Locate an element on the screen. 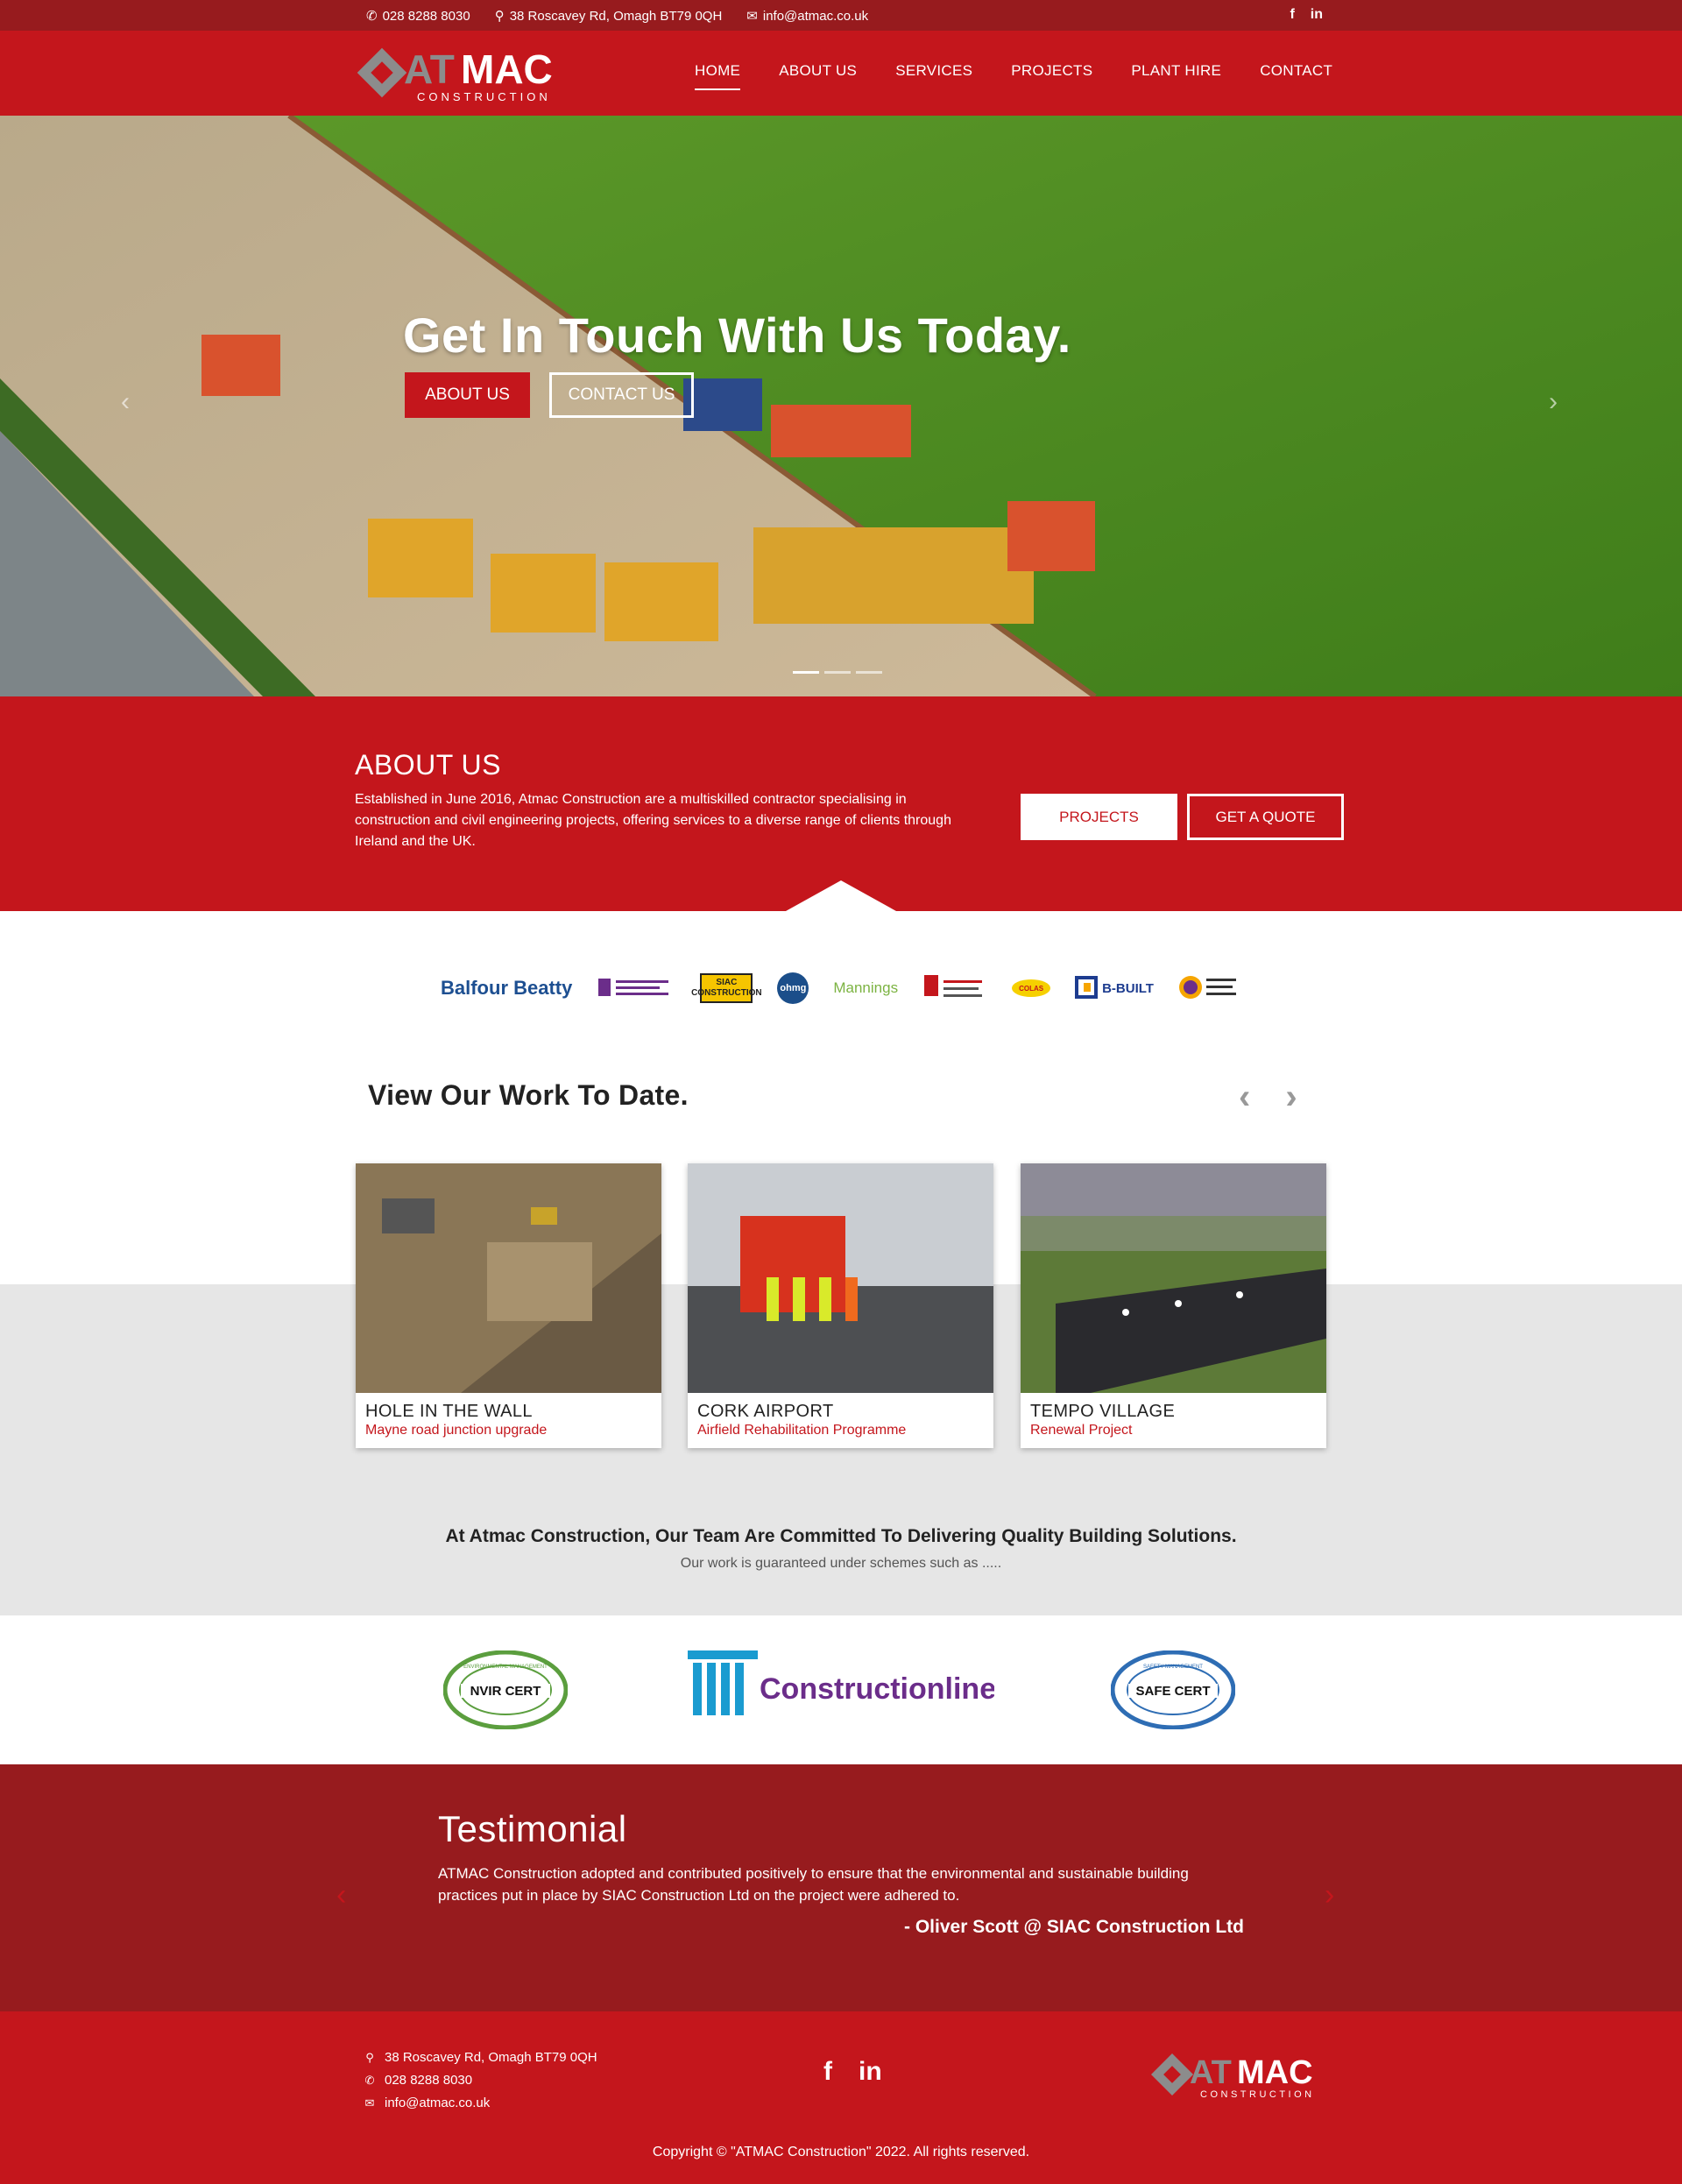  atmac-logo: AT MAC CONSTRUCTION is located at coordinates (465, 72).